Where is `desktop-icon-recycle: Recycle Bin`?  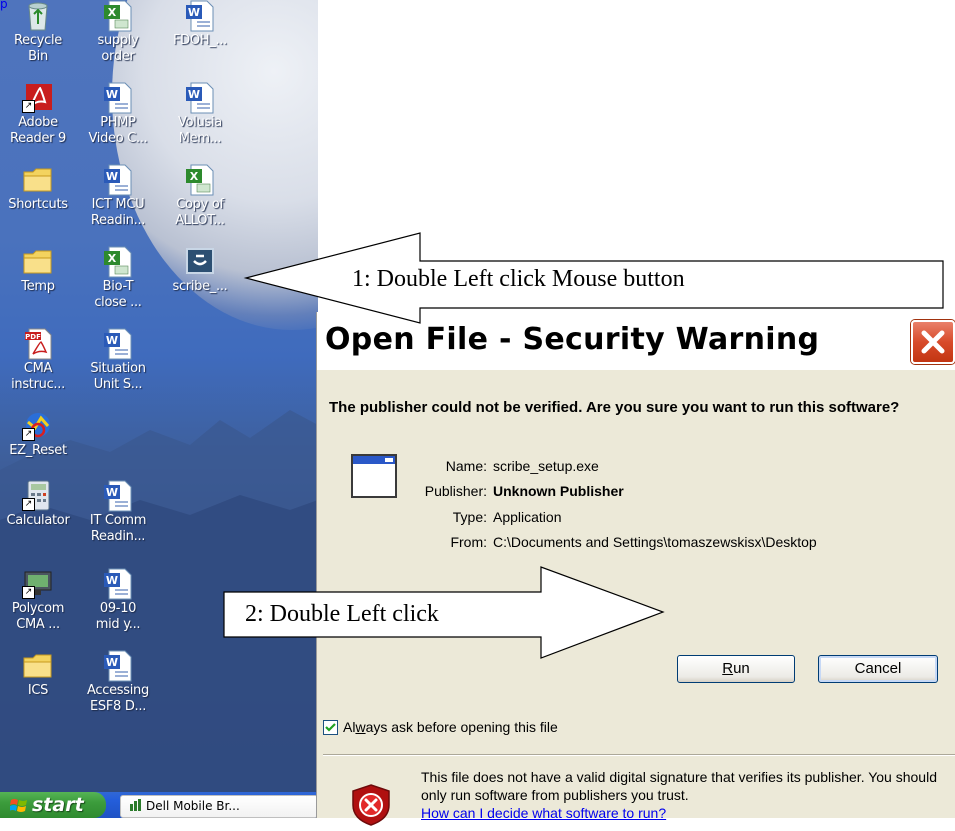 desktop-icon-recycle: Recycle Bin is located at coordinates (40, 32).